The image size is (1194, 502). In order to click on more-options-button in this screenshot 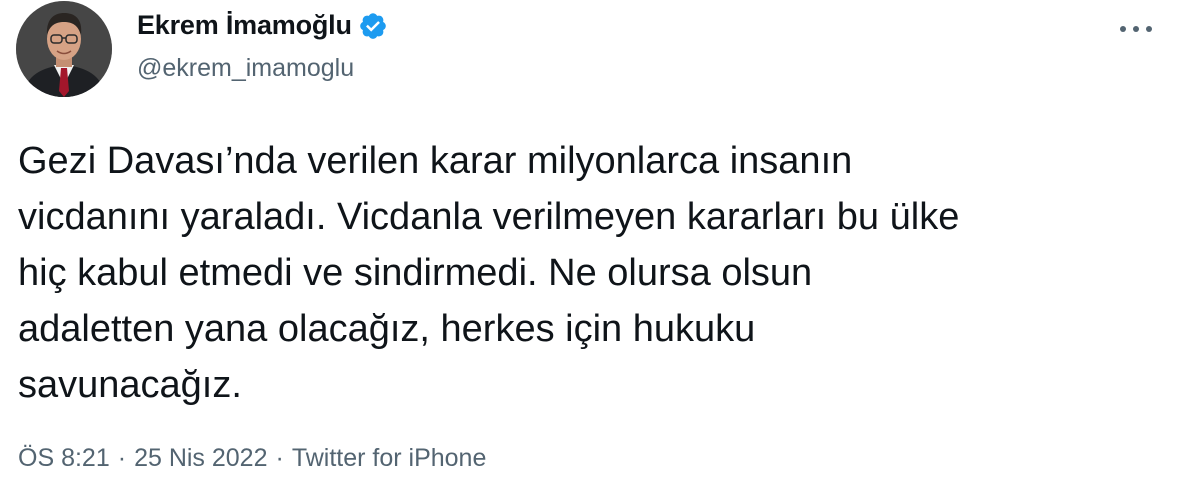, I will do `click(1136, 29)`.